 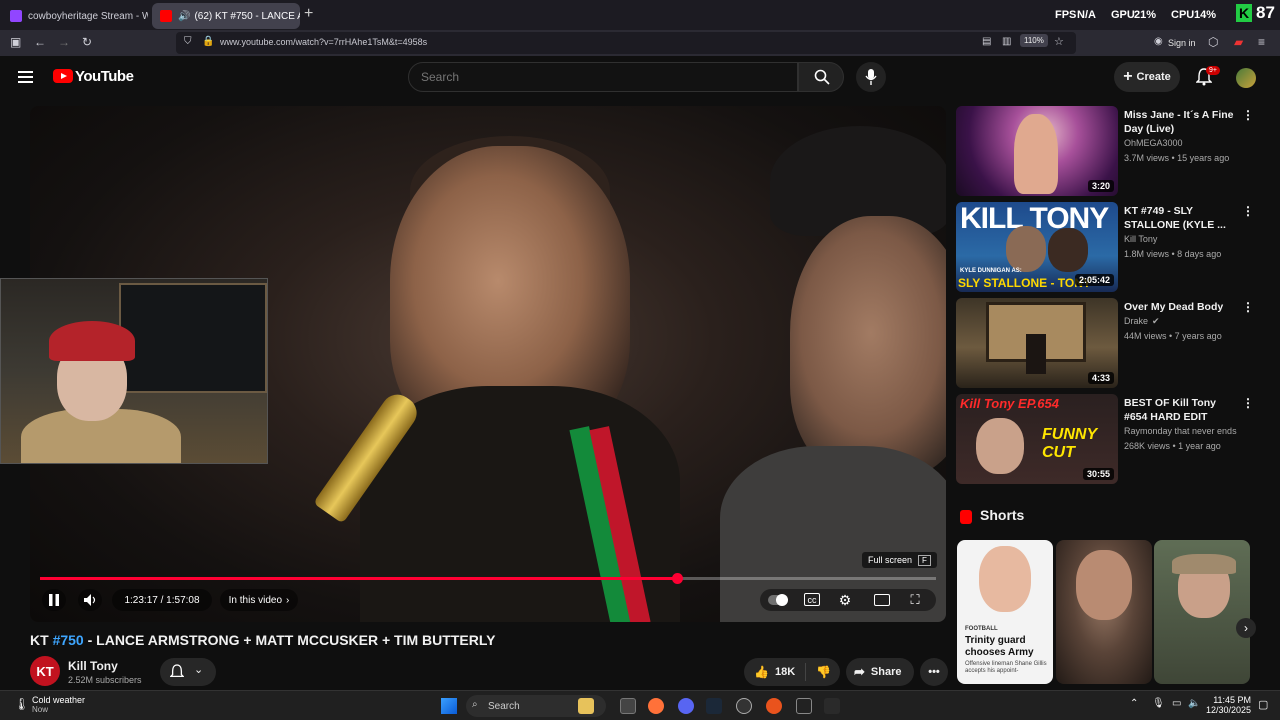 I want to click on new-tab-button: +, so click(x=308, y=14).